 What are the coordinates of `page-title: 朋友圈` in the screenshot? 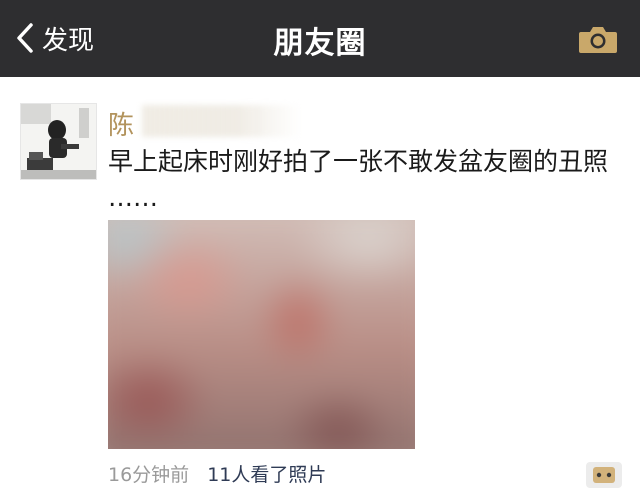 It's located at (320, 43).